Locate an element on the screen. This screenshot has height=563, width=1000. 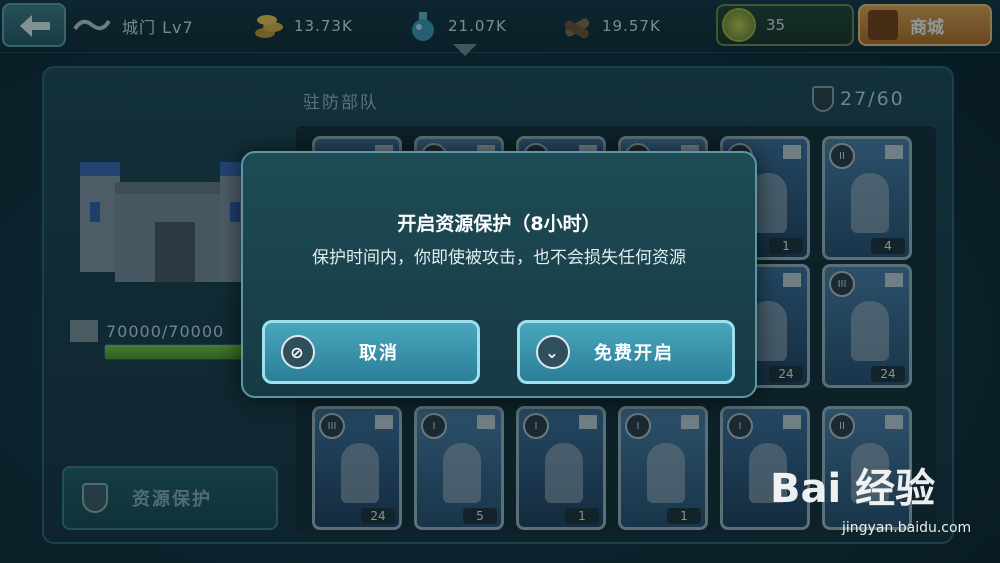
dialog-title: 开启资源保护（8小时） is located at coordinates (499, 224).